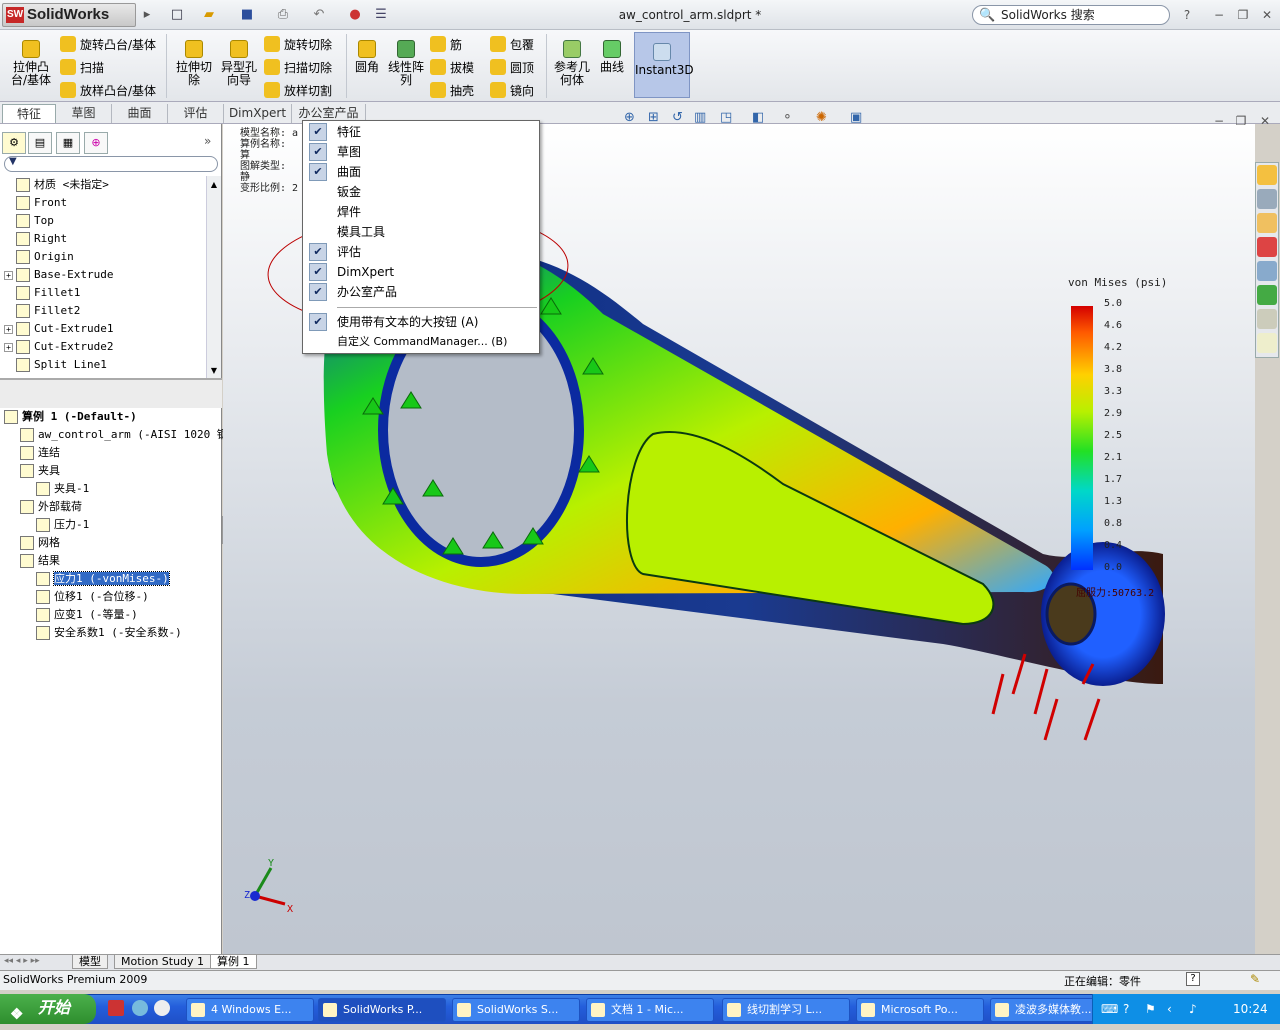  What do you see at coordinates (367, 57) in the screenshot?
I see `fillet-button: 圆角` at bounding box center [367, 57].